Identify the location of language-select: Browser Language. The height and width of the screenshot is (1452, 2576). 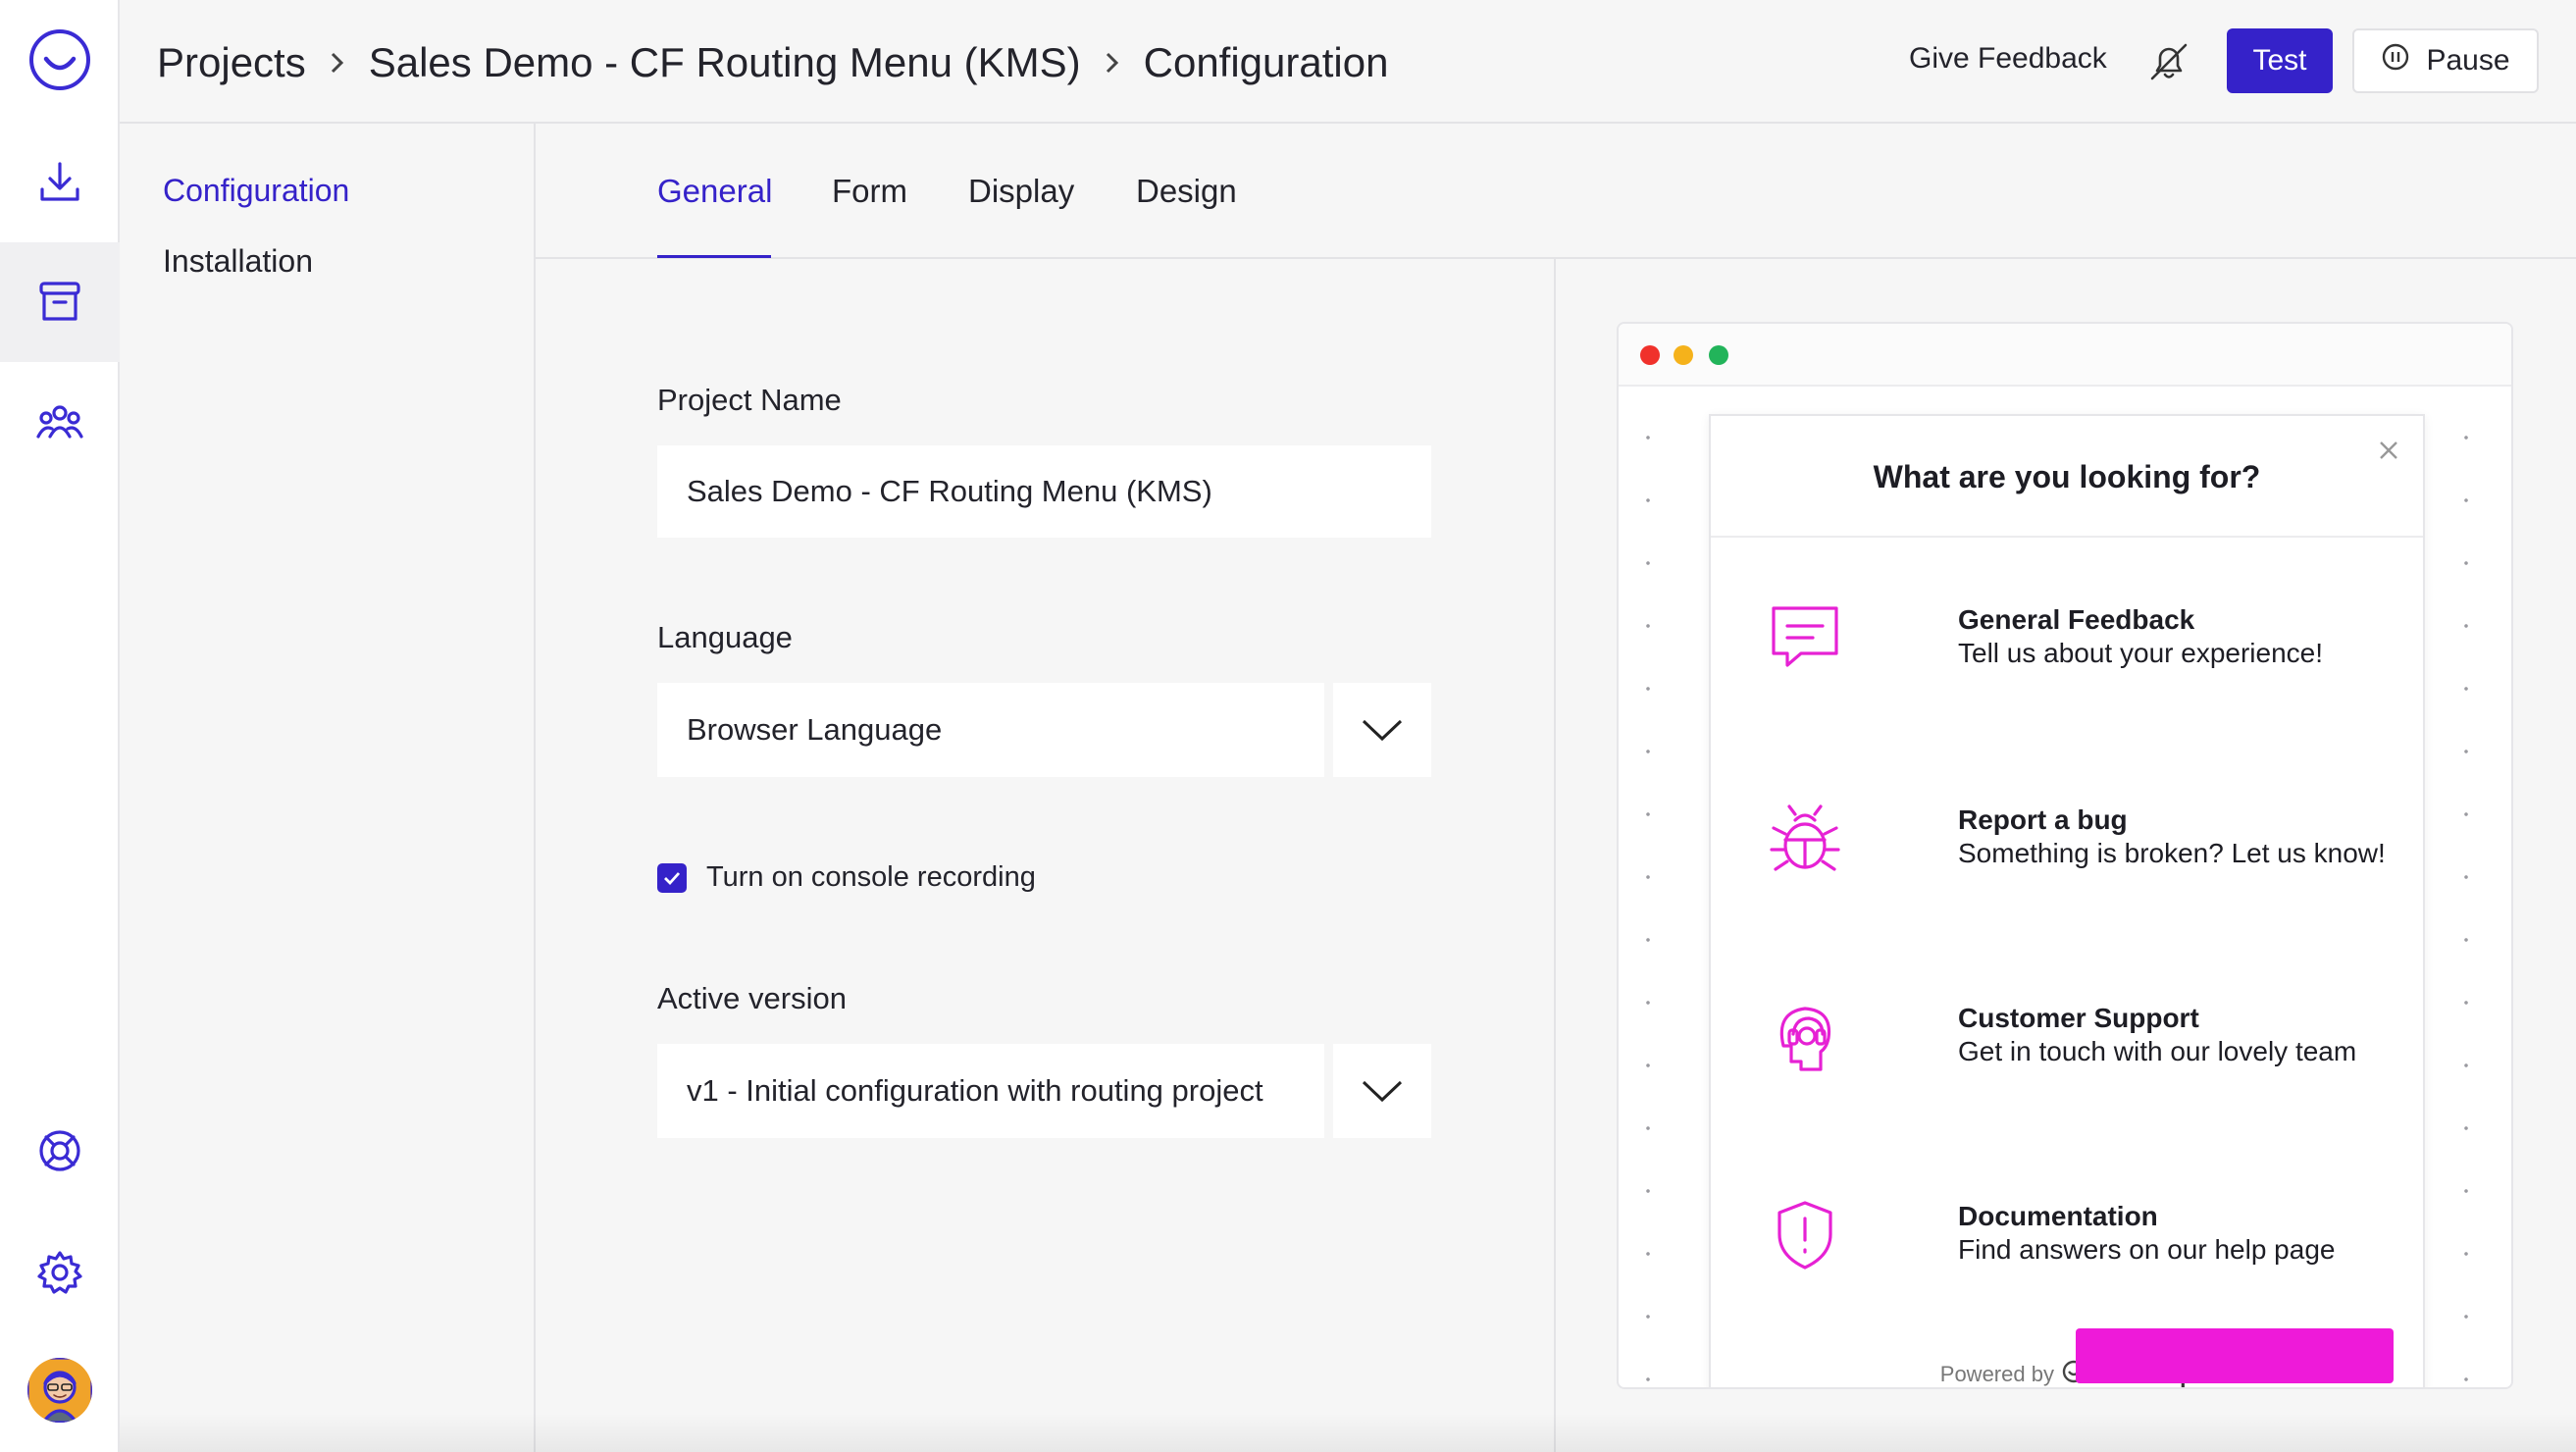
(1044, 730).